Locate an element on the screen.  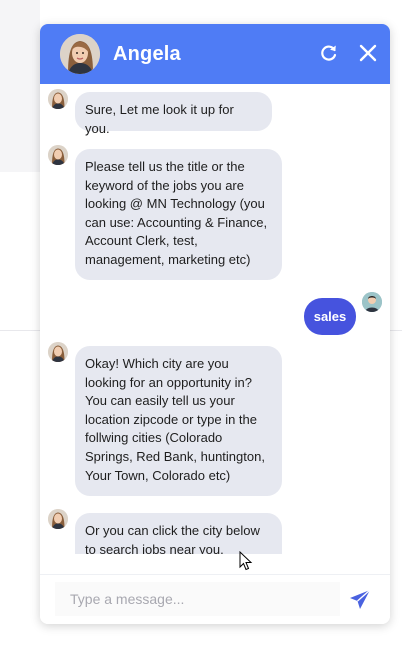
refresh-icon is located at coordinates (329, 53).